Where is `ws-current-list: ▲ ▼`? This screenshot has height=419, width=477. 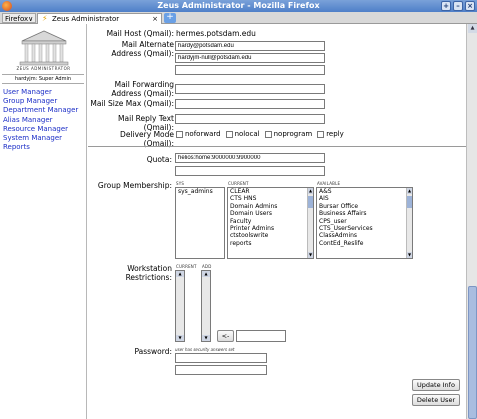 ws-current-list: ▲ ▼ is located at coordinates (180, 306).